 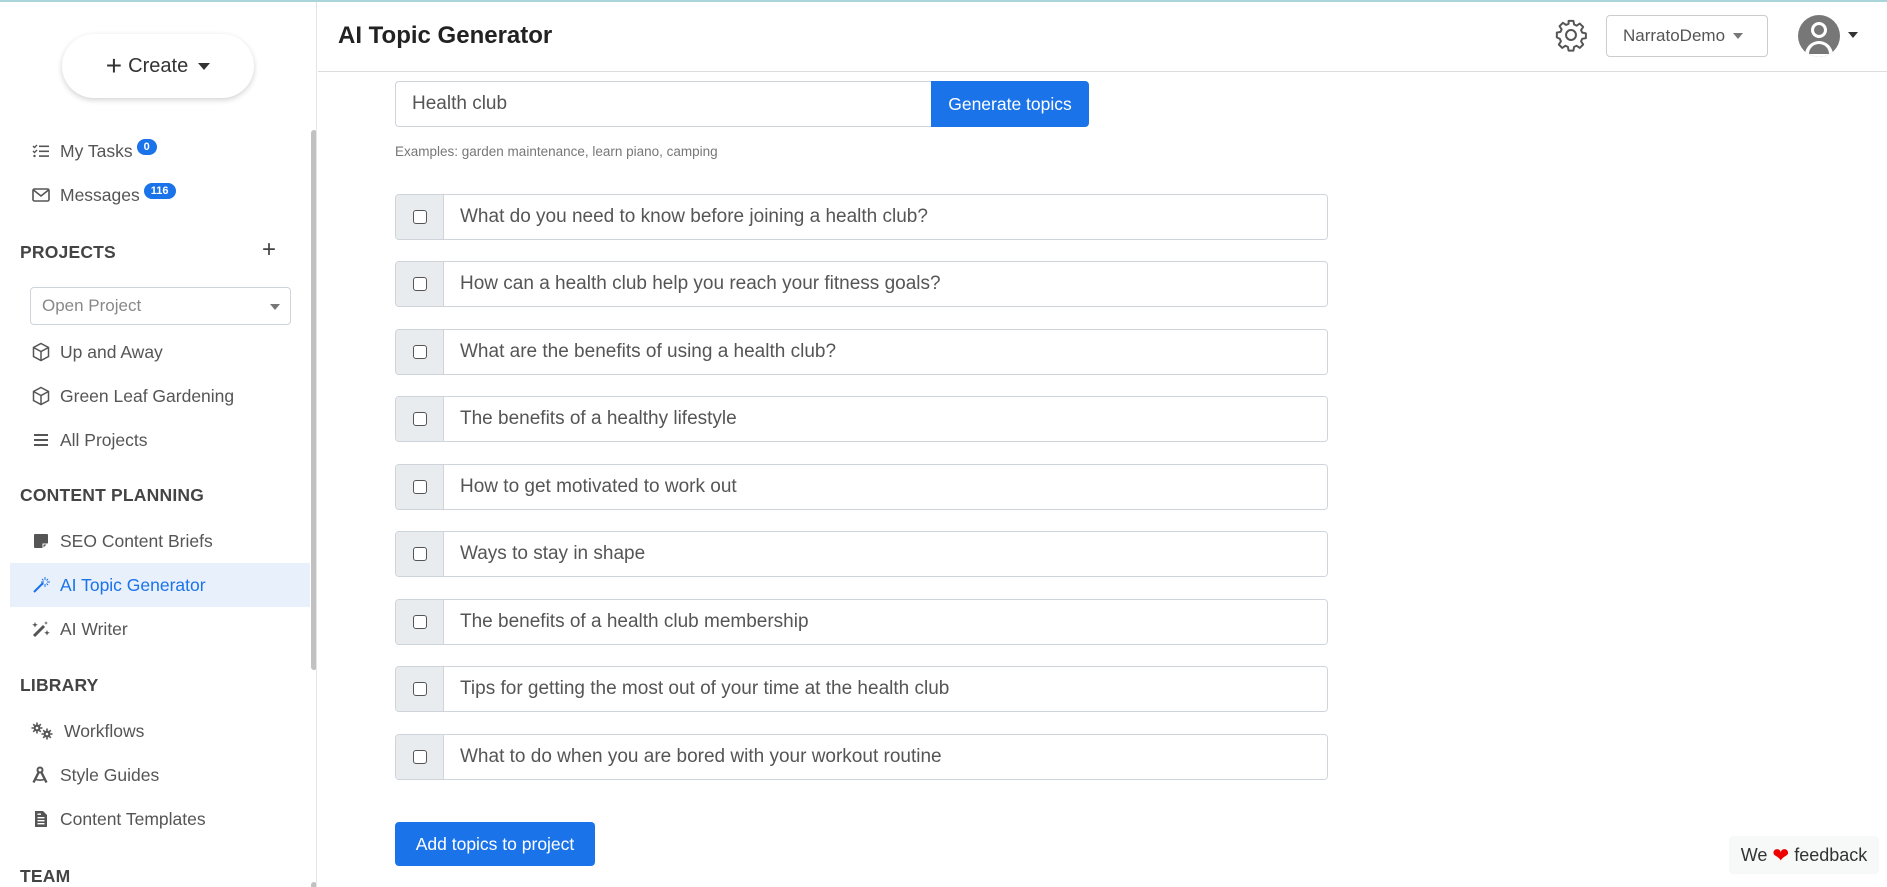 I want to click on topic-row: The benefits of a health club membership, so click(x=861, y=622).